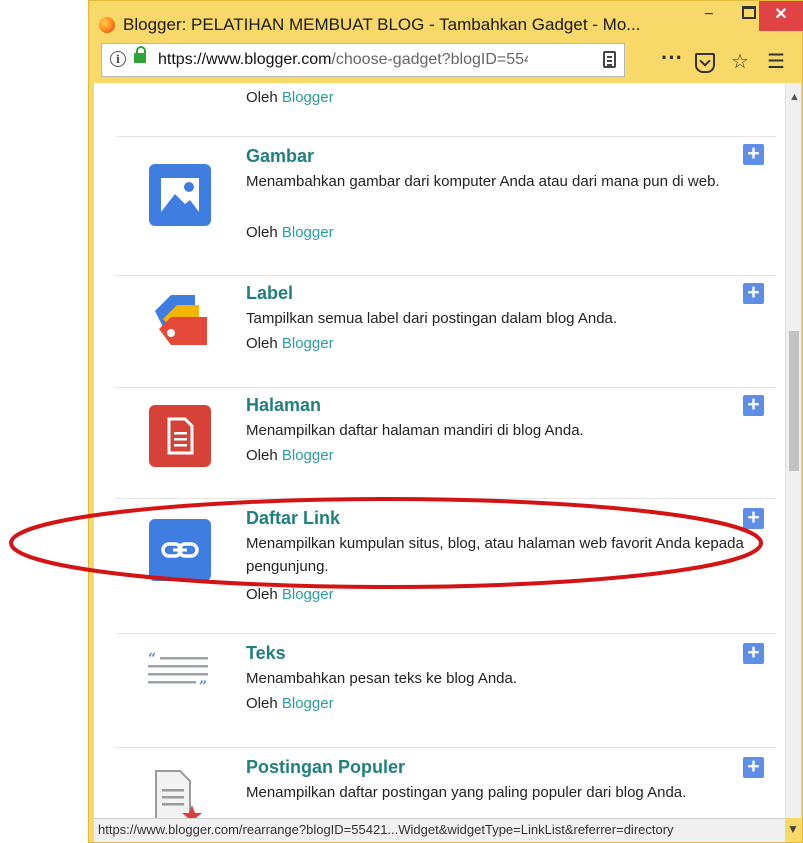 The width and height of the screenshot is (803, 843). I want to click on more-actions-icon: ···, so click(672, 58).